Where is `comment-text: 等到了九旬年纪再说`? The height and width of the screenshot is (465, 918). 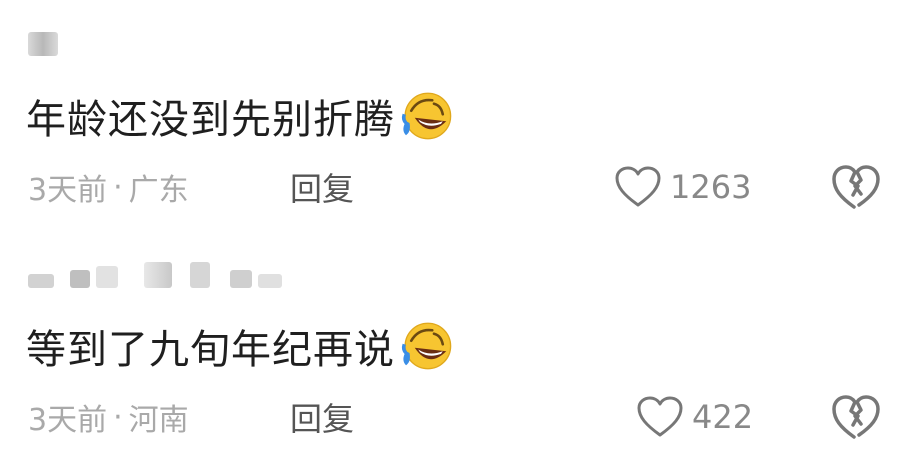 comment-text: 等到了九旬年纪再说 is located at coordinates (210, 350).